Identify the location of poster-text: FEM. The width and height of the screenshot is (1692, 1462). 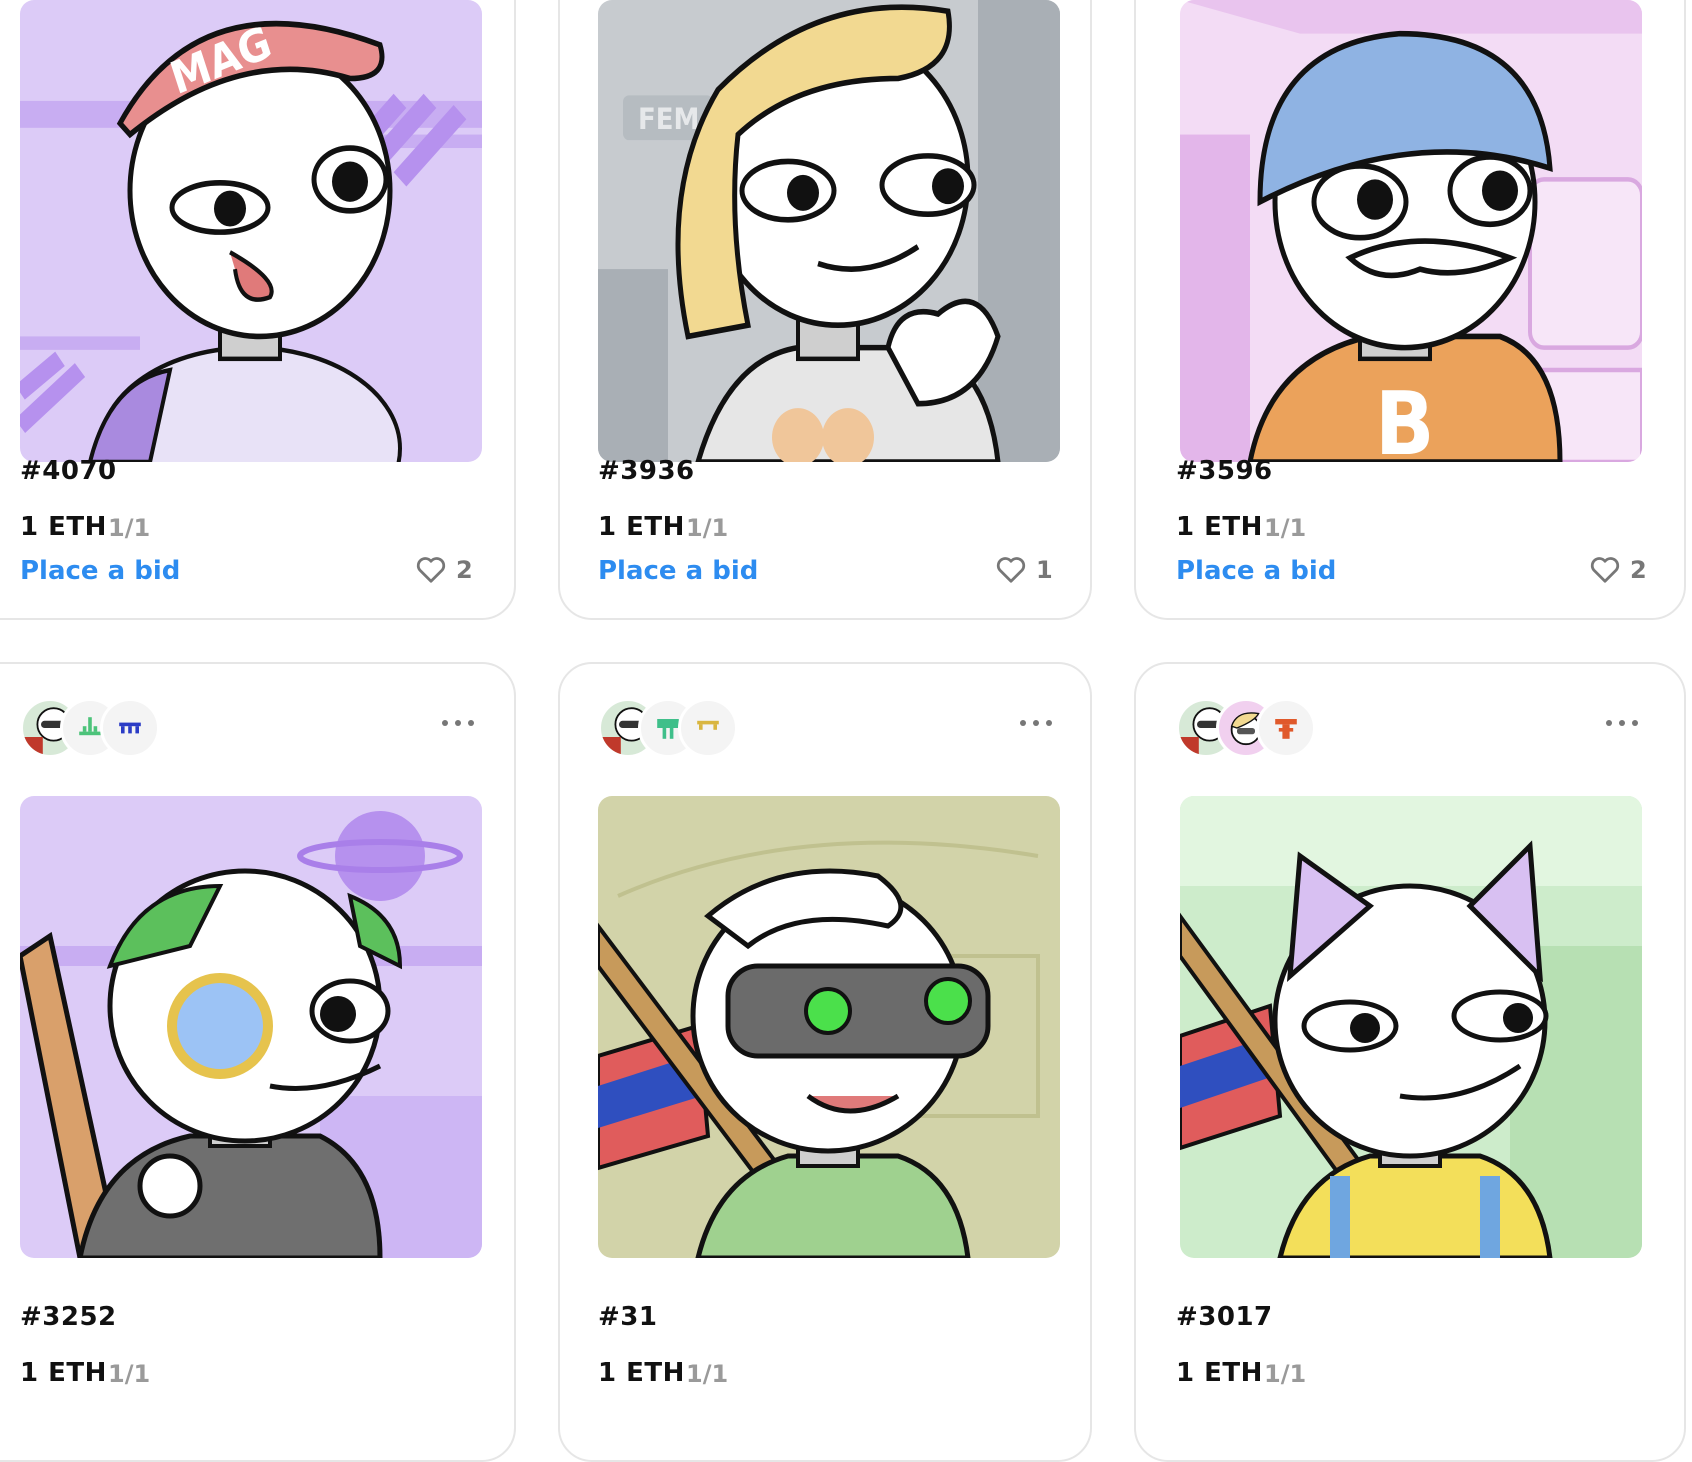
(668, 119).